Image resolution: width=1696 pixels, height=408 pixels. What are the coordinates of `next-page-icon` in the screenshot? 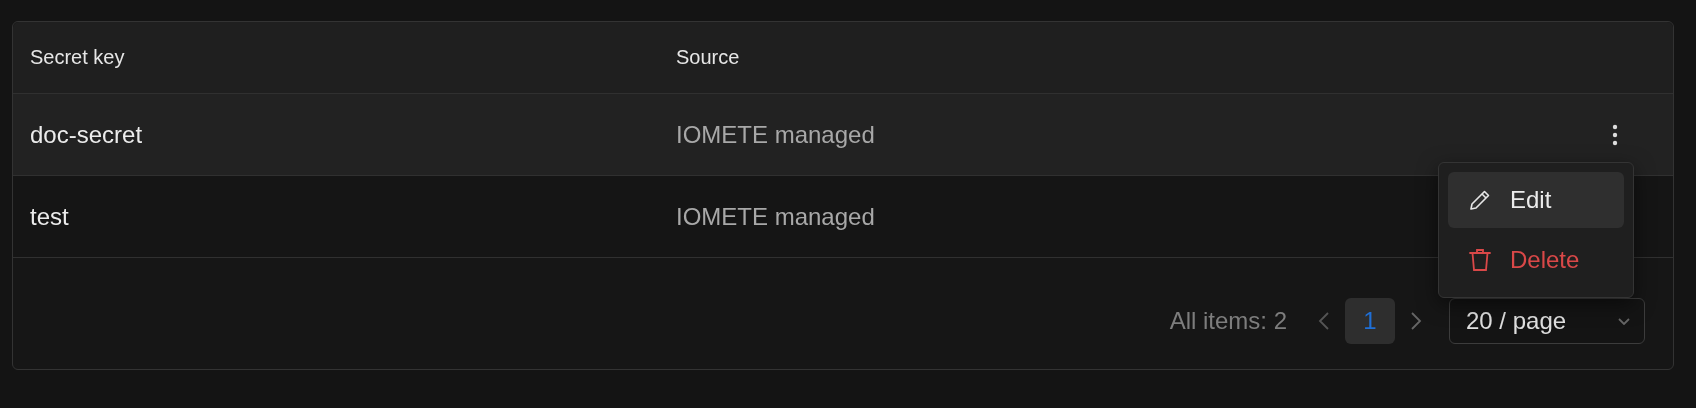 It's located at (1416, 321).